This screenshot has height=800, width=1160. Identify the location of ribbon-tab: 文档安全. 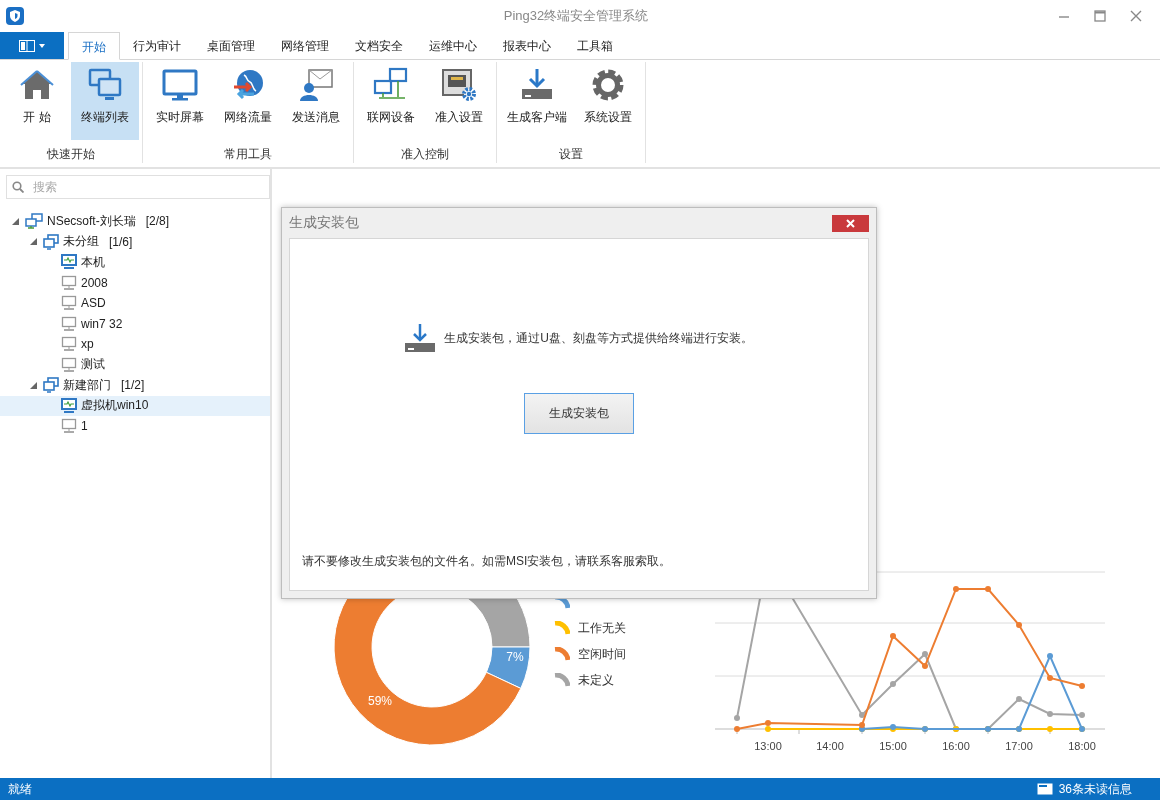
(379, 46).